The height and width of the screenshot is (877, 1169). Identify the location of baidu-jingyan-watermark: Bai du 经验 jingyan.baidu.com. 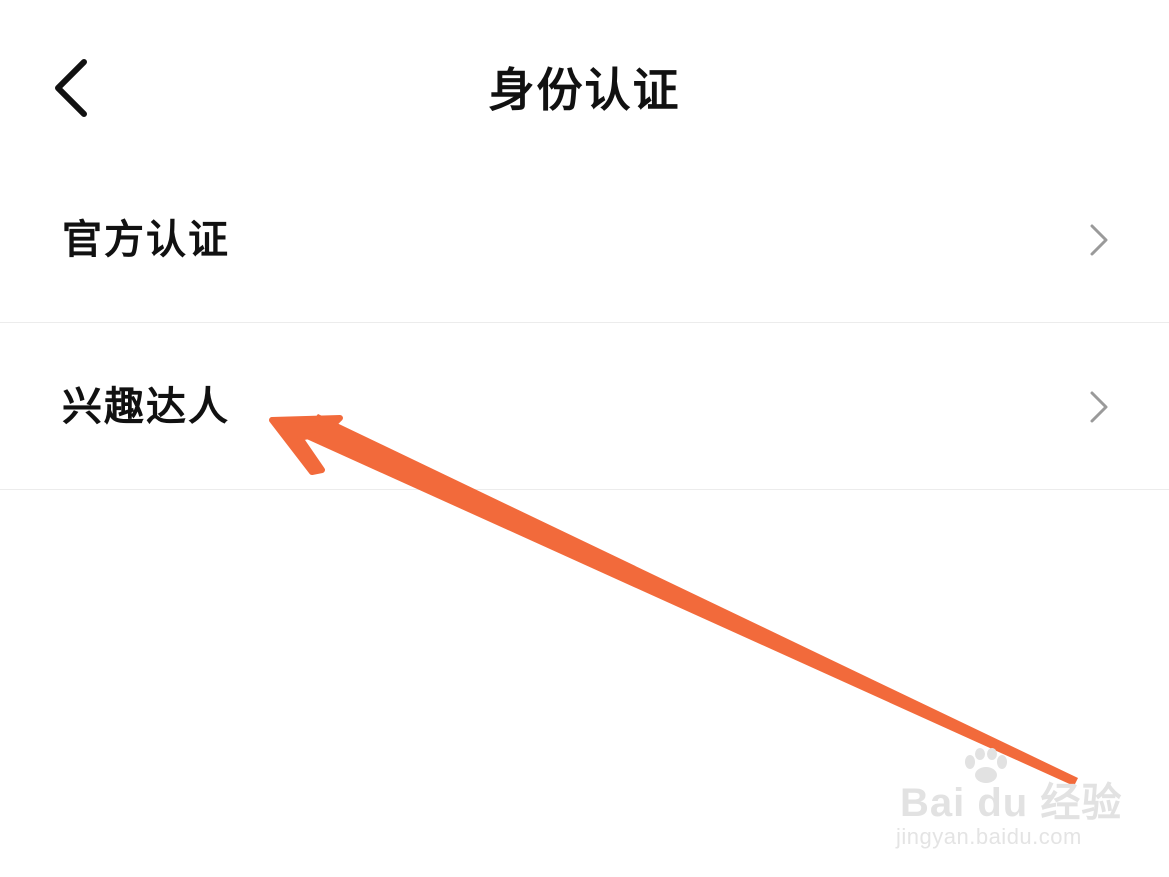
(1008, 803).